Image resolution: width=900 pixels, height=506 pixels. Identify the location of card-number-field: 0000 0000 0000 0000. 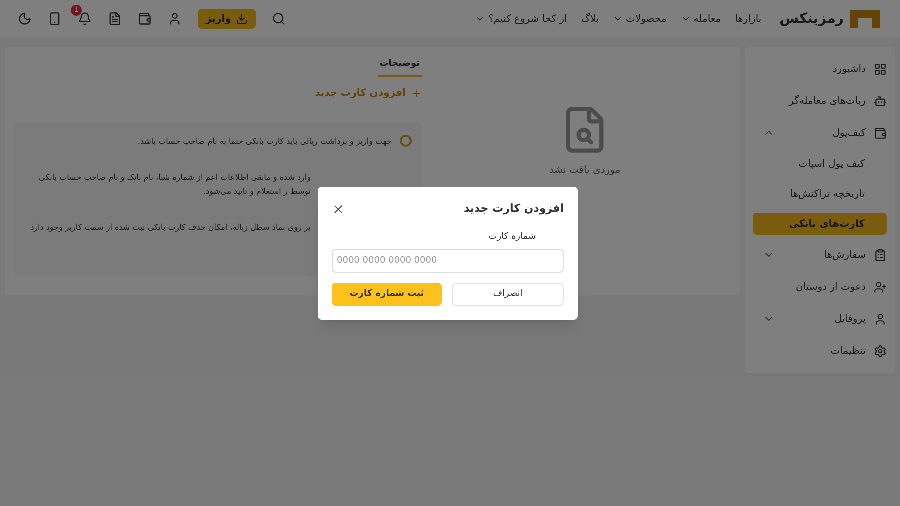
(448, 261).